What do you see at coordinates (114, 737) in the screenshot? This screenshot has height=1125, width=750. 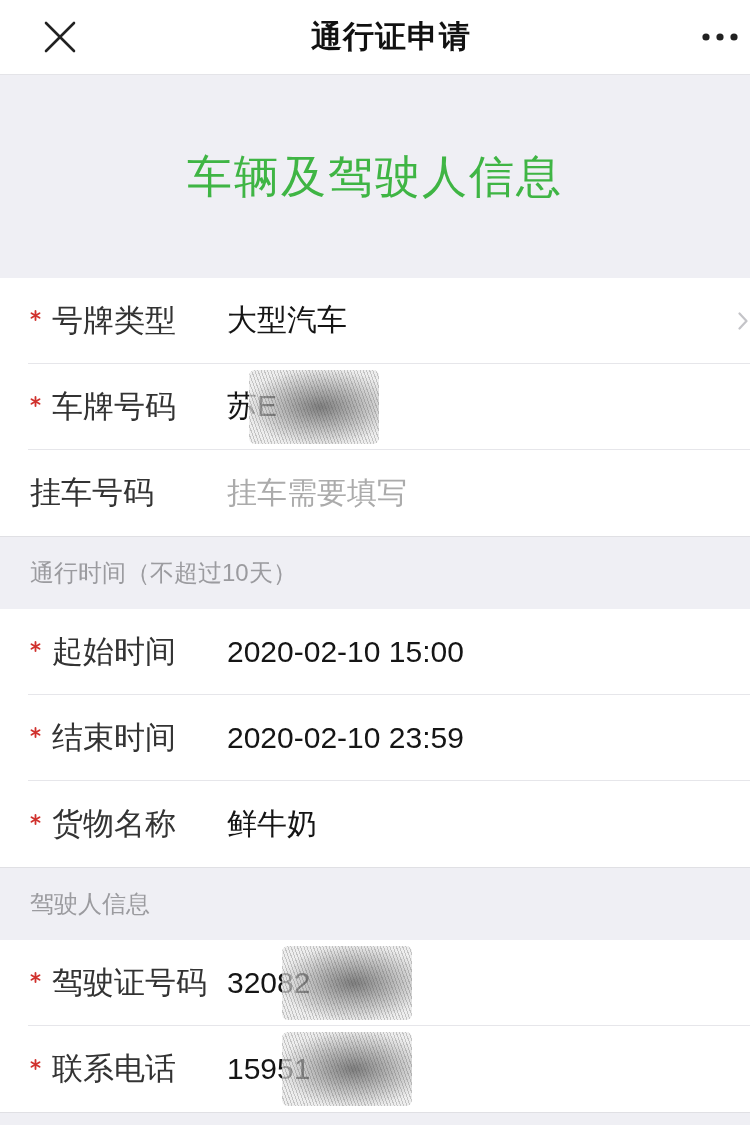 I see `field-label: 结束时间` at bounding box center [114, 737].